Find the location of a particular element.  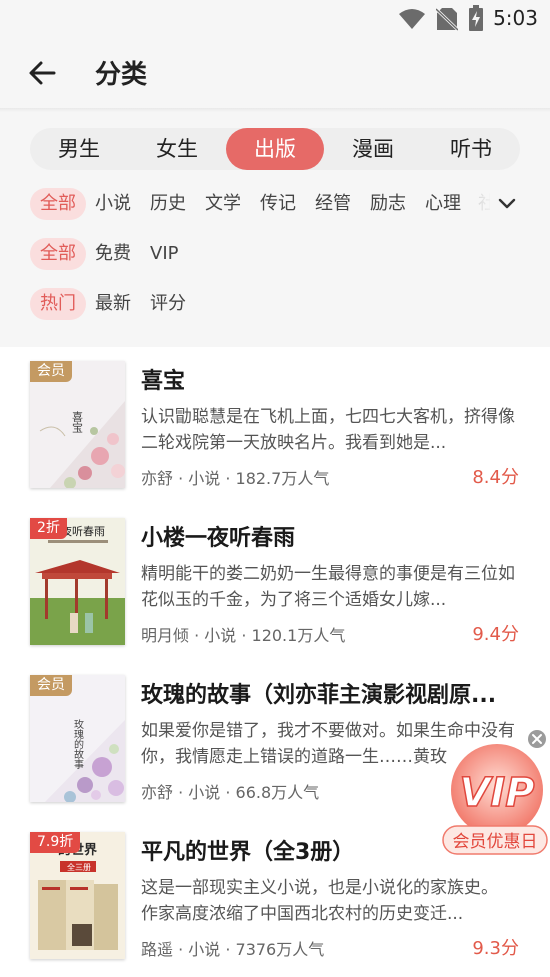

tab-girls: 女生 is located at coordinates (177, 149).